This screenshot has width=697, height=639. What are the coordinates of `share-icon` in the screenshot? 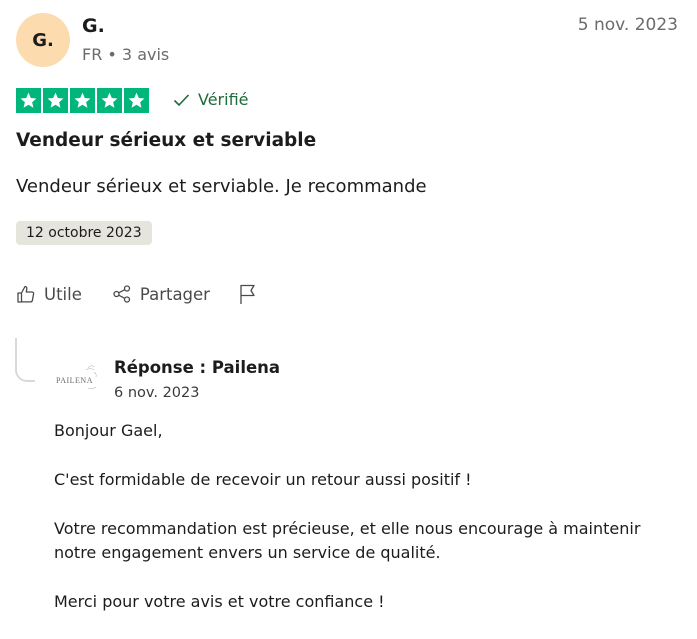 It's located at (122, 294).